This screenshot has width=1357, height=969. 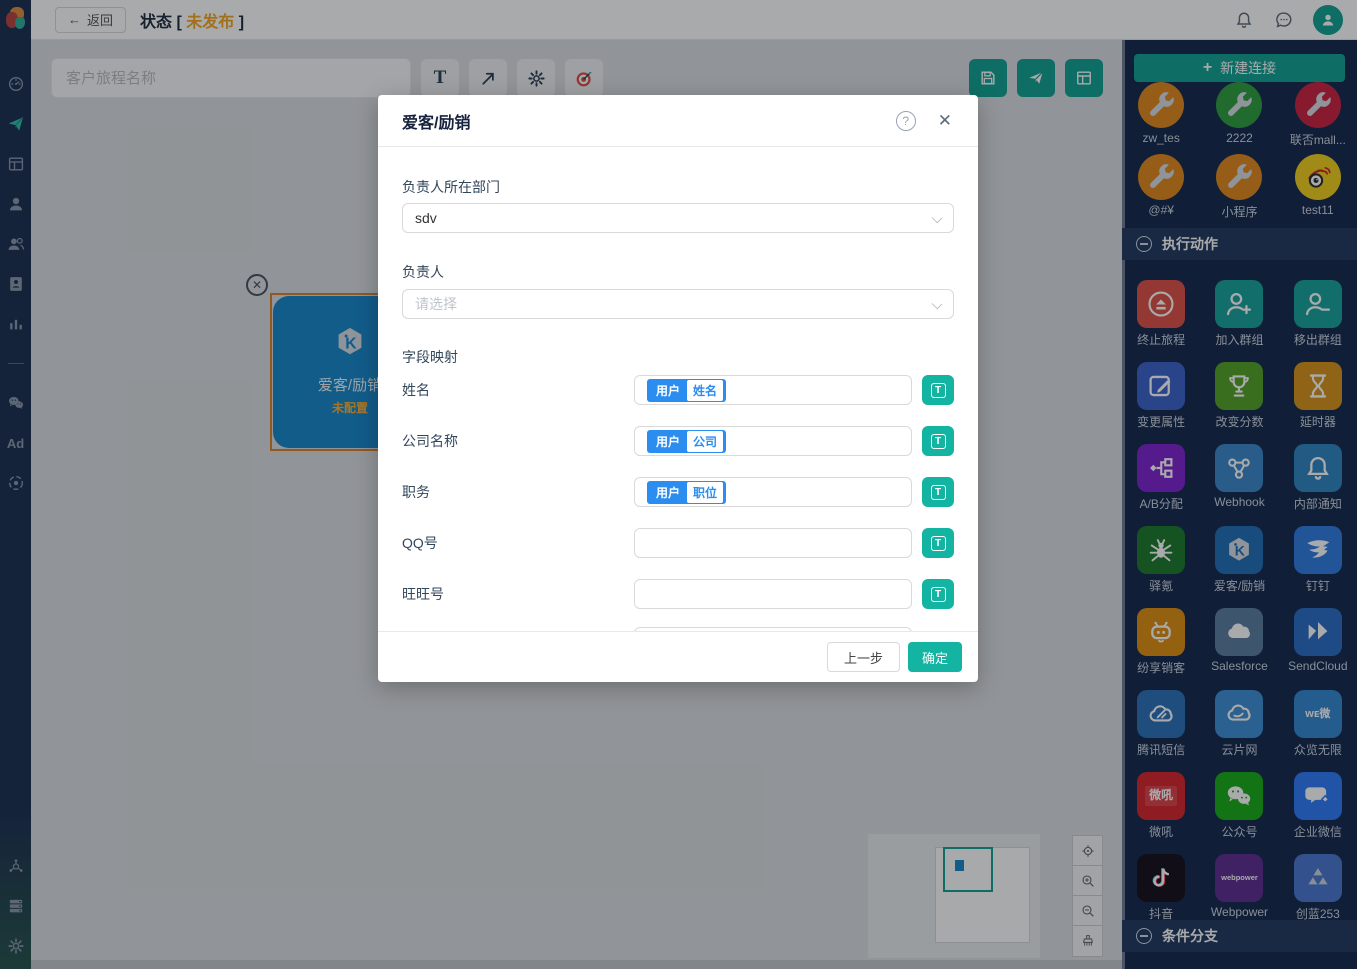 I want to click on owner-label: 负责人, so click(x=423, y=272).